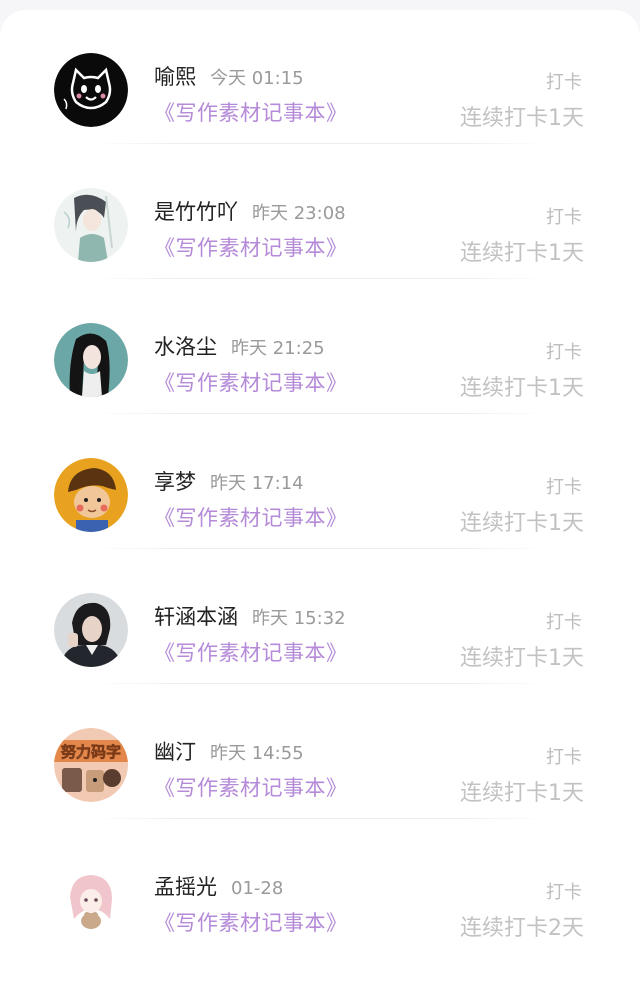 The image size is (640, 990). I want to click on name-line: 是竹竹吖 昨天 23:08, so click(250, 212).